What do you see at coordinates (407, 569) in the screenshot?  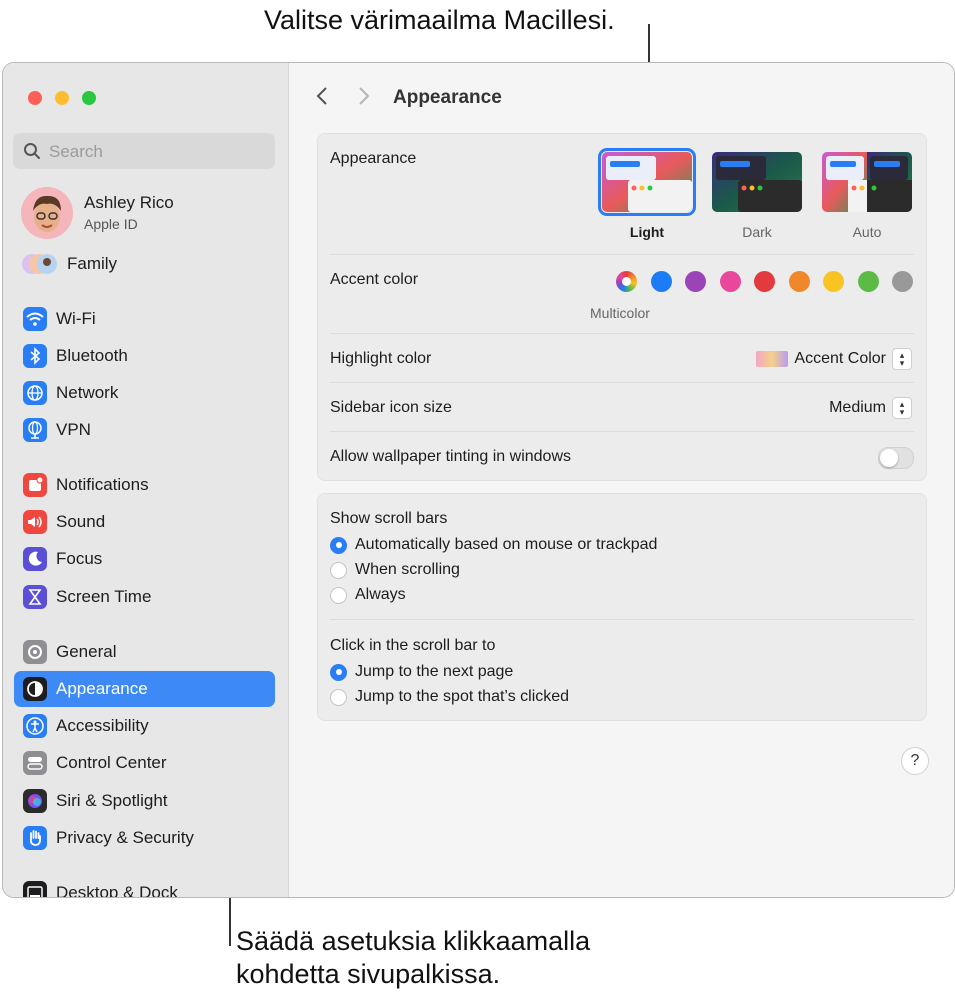 I see `radio-label: When scrolling` at bounding box center [407, 569].